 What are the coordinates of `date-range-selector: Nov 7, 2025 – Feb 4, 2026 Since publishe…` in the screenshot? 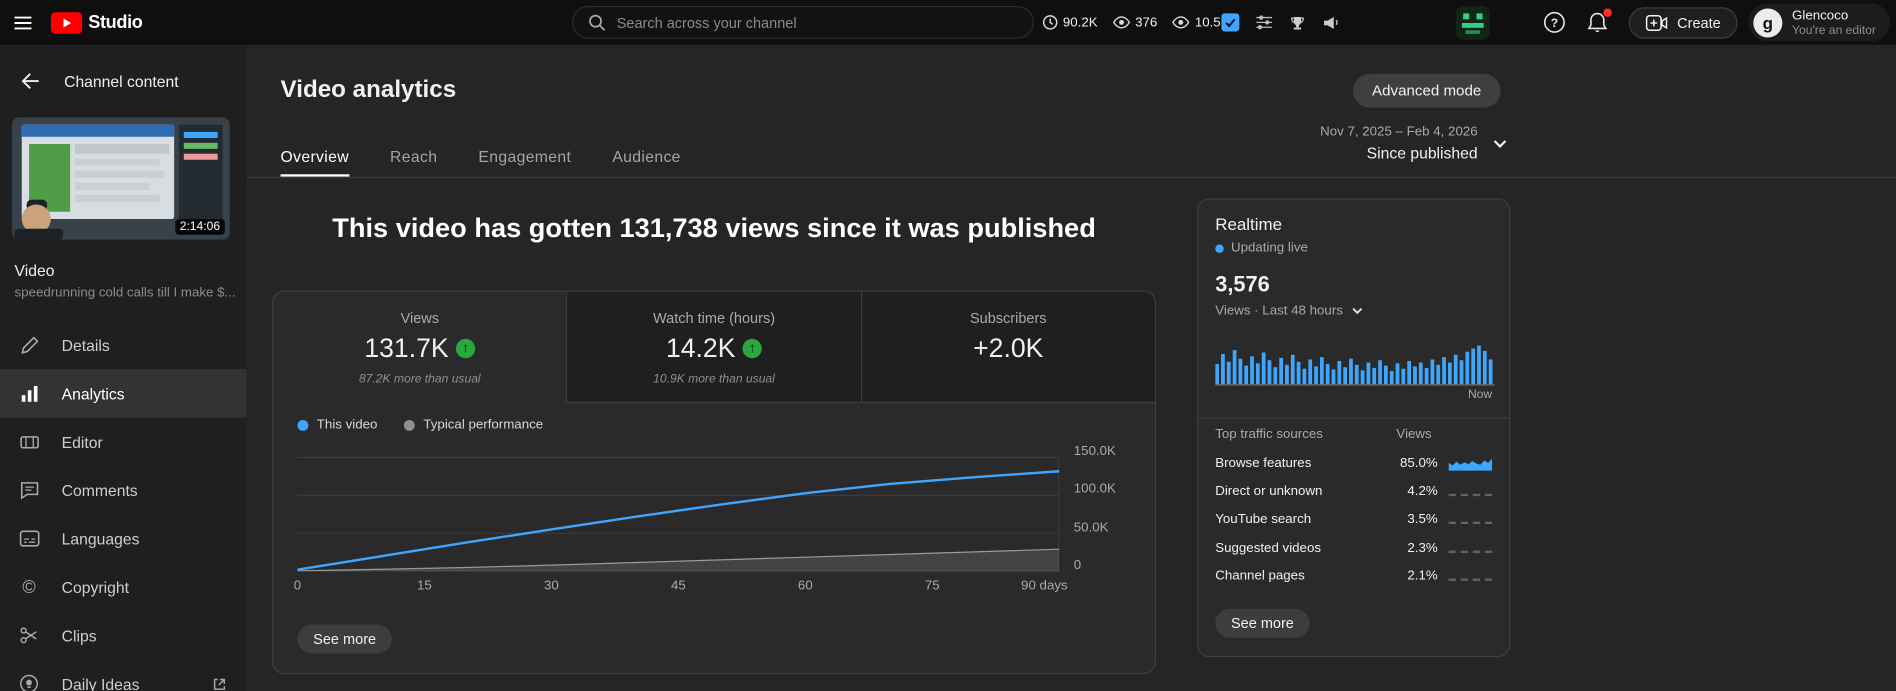 It's located at (1415, 143).